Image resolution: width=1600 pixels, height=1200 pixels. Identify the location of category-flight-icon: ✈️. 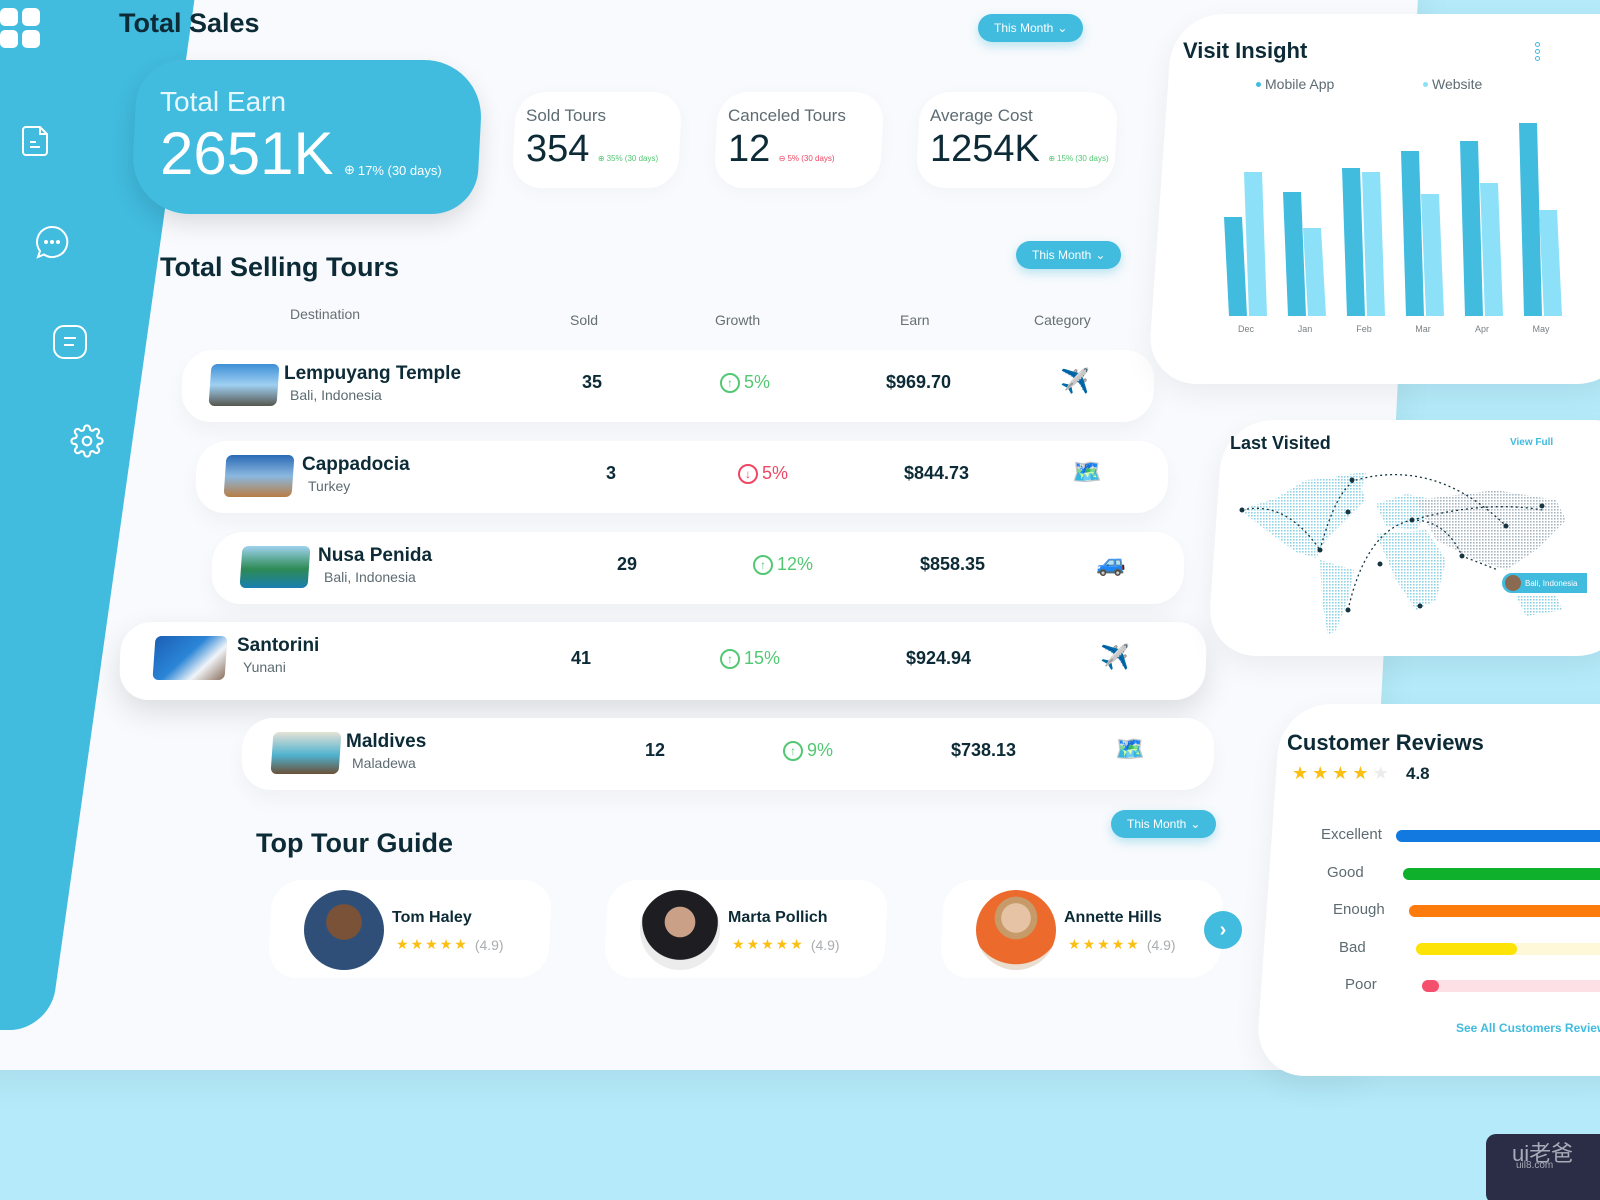
(1115, 657).